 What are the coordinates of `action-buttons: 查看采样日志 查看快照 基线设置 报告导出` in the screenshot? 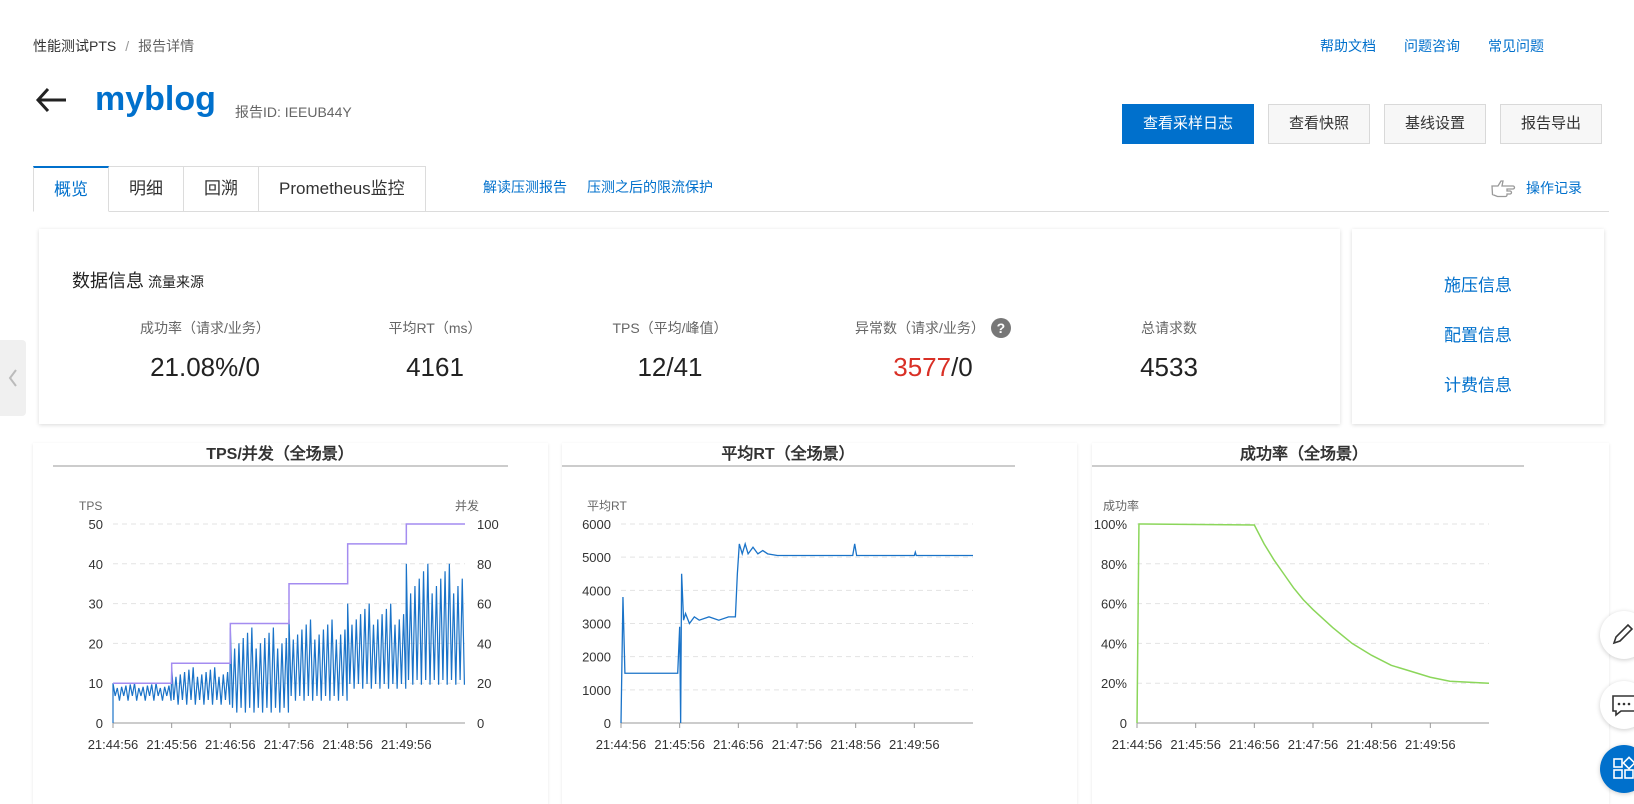 It's located at (1362, 124).